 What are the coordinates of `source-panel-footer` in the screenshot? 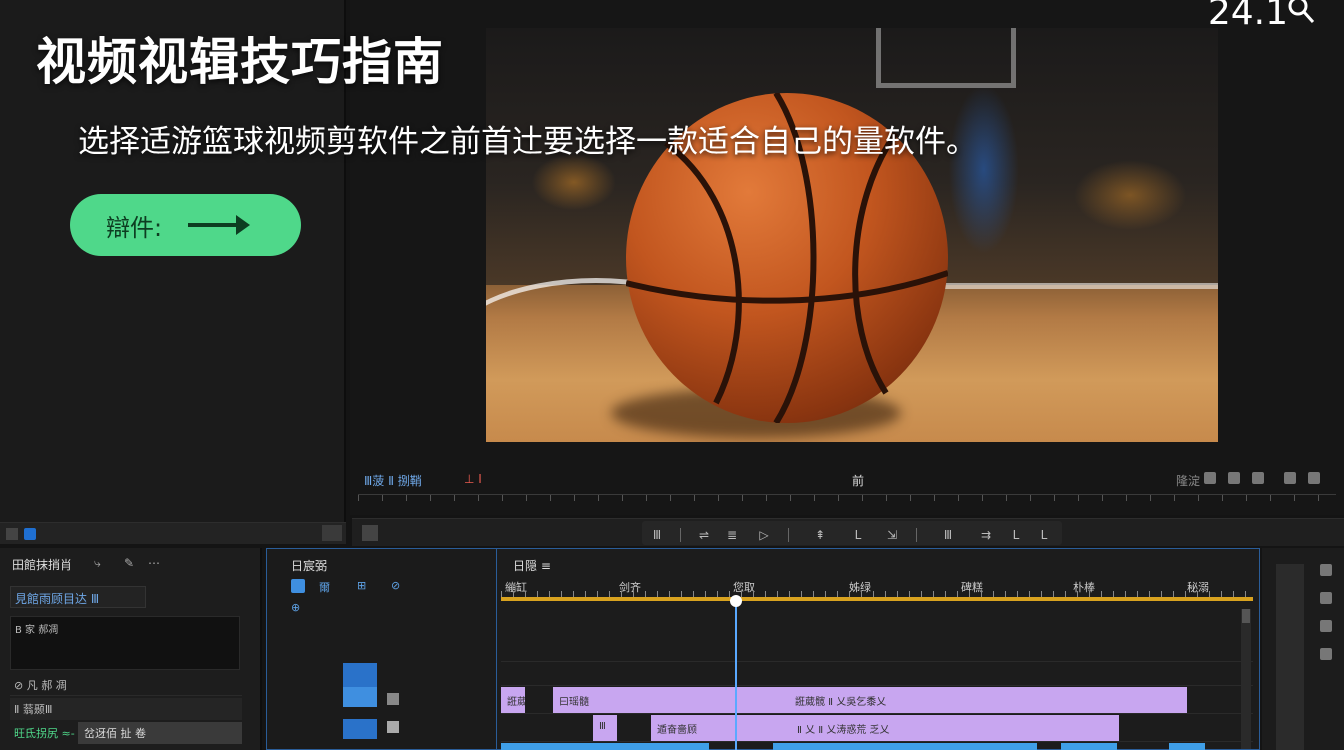 It's located at (173, 533).